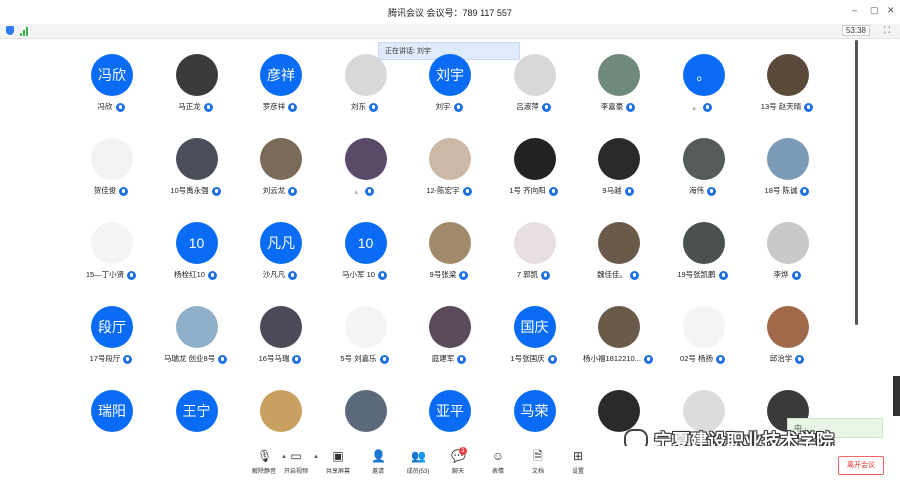 This screenshot has width=900, height=484. Describe the element at coordinates (105, 358) in the screenshot. I see `participant-name: 17号段厅` at that location.